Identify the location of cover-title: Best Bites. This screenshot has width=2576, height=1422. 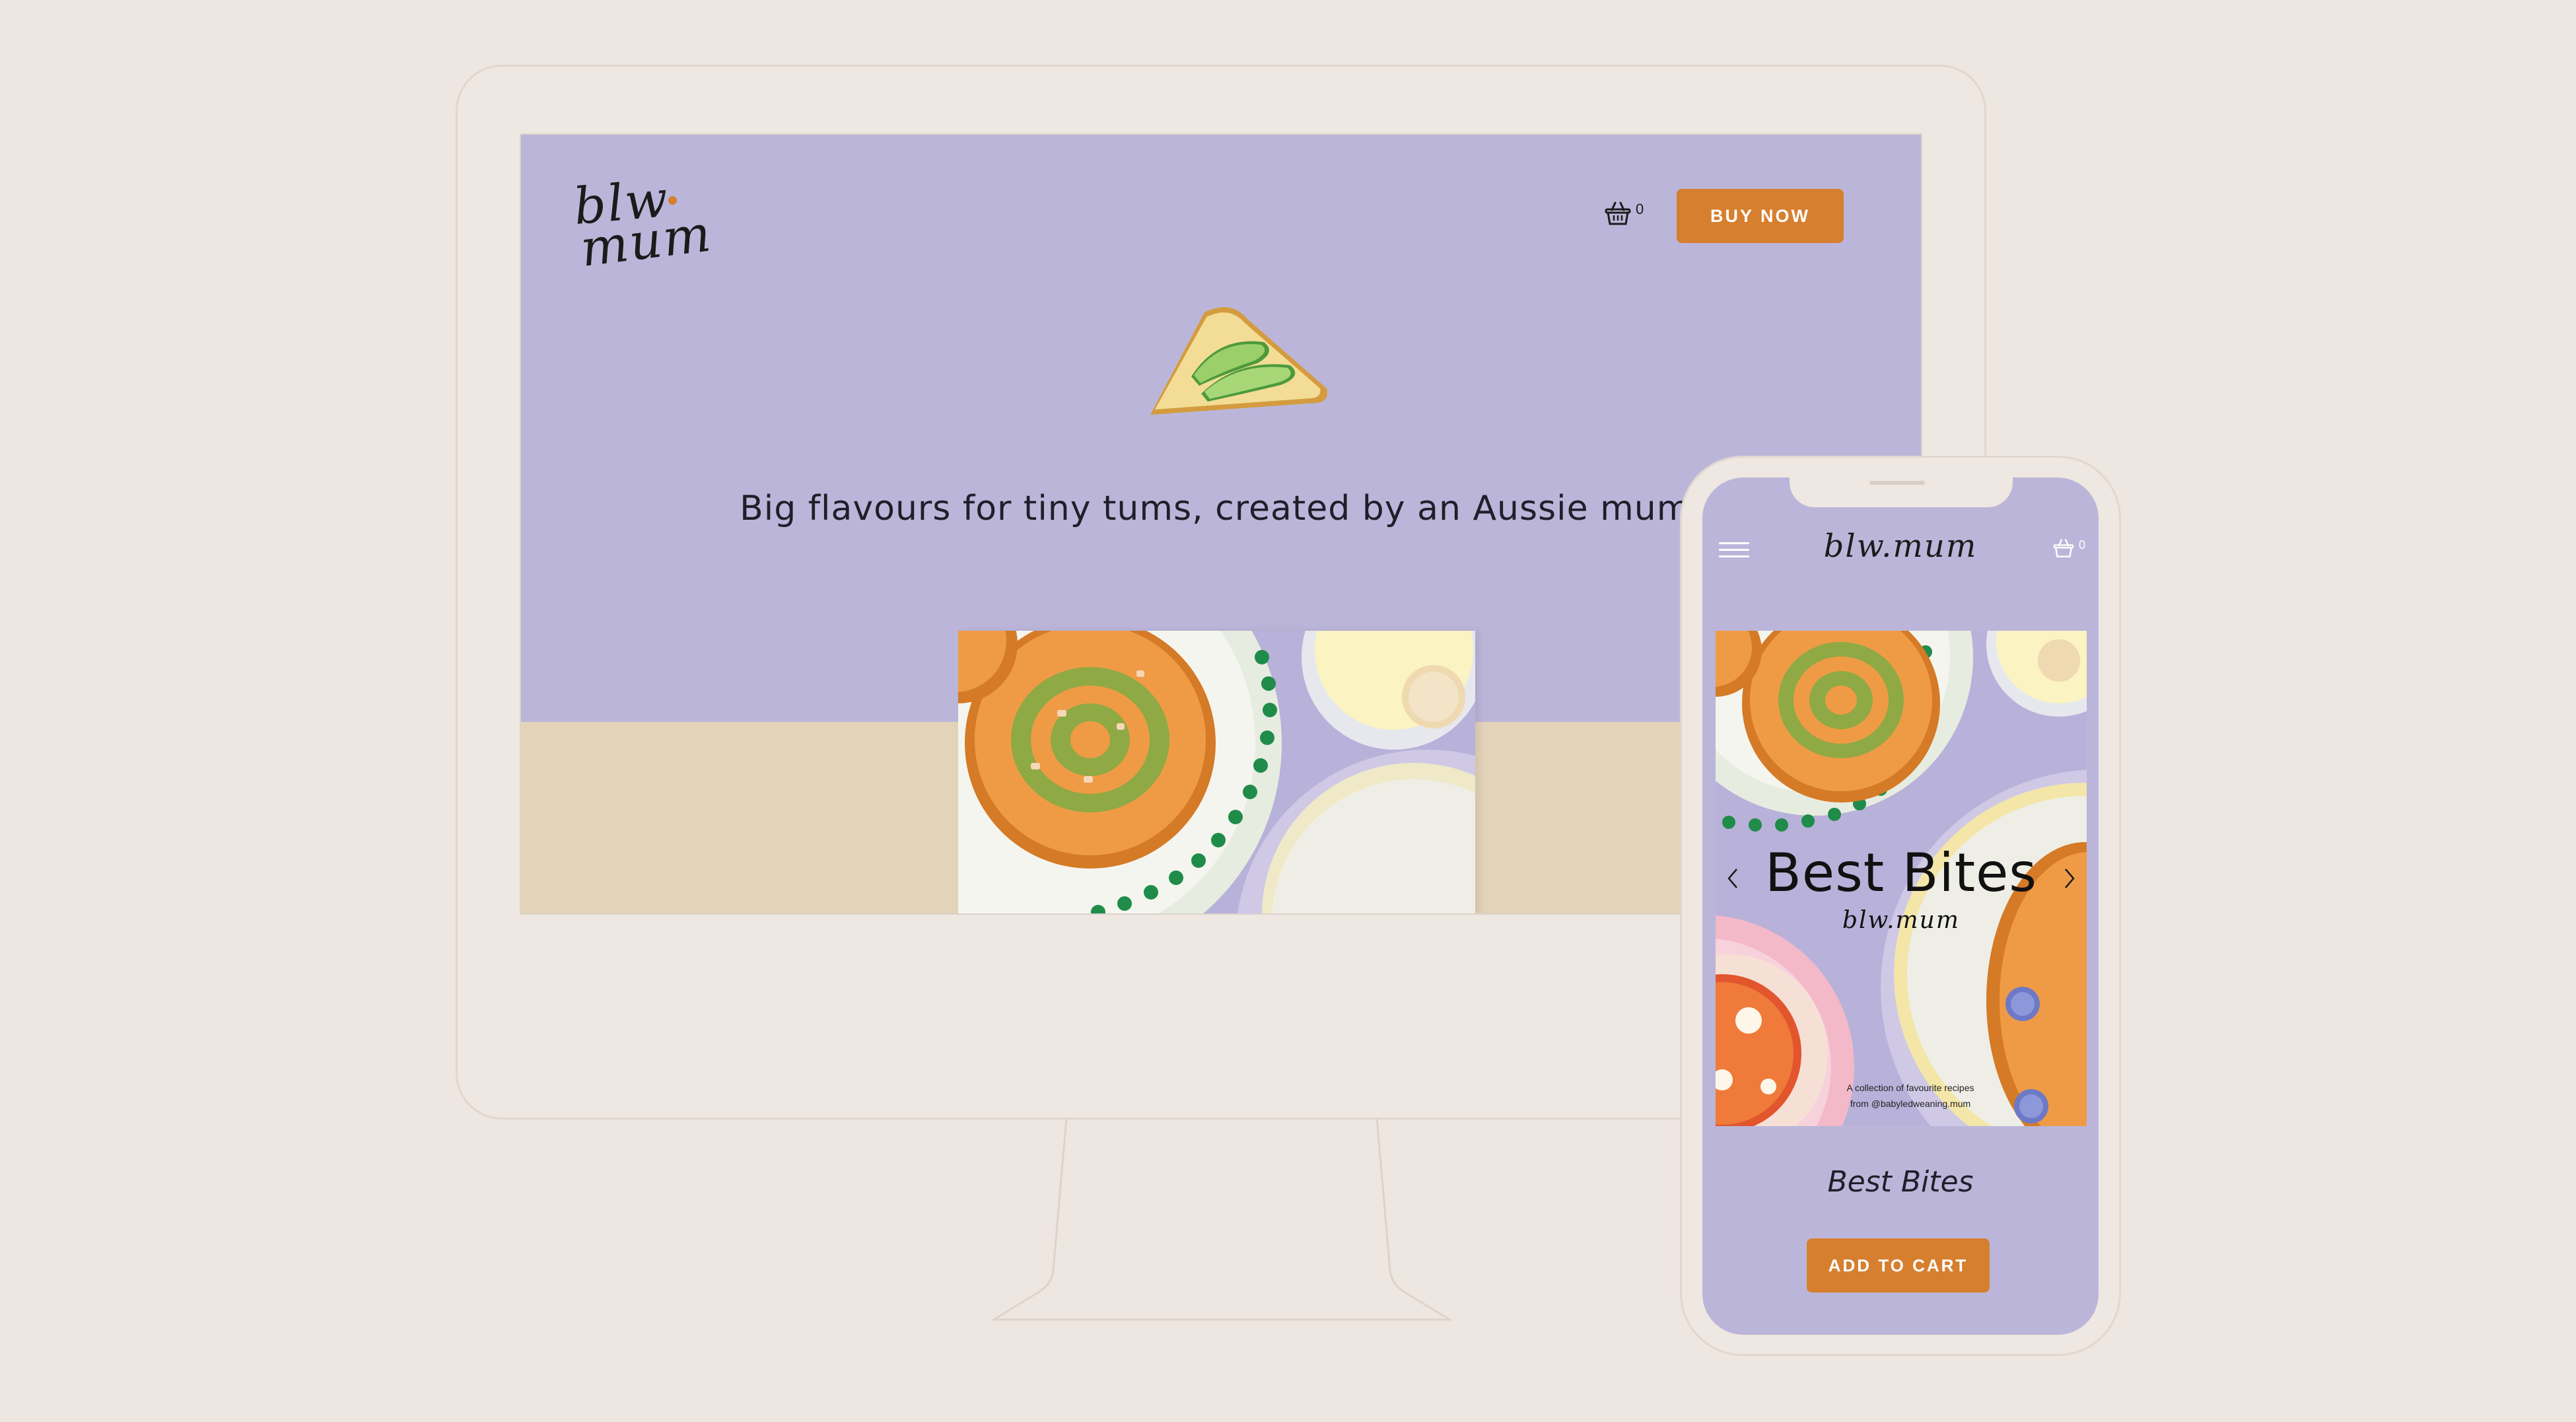
(1901, 873).